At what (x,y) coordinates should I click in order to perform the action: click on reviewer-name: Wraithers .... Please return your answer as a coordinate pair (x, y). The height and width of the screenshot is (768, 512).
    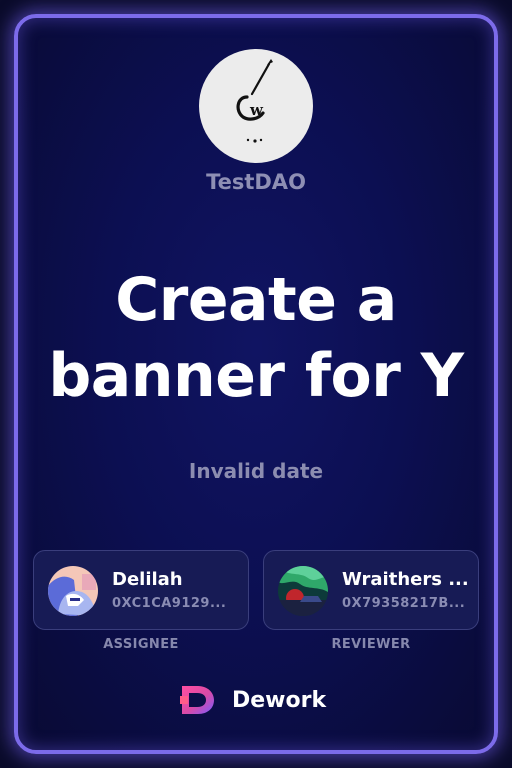
    Looking at the image, I should click on (405, 579).